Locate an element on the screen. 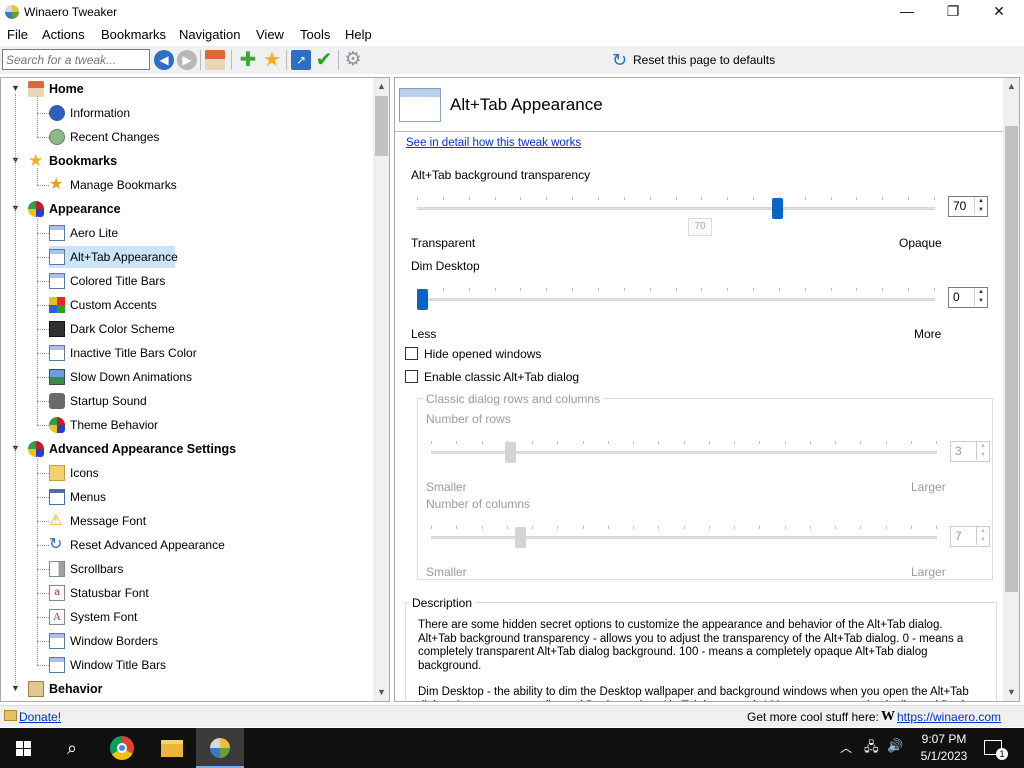 This screenshot has height=768, width=1024. content-scrollbar: ▲ ▼ is located at coordinates (1011, 389).